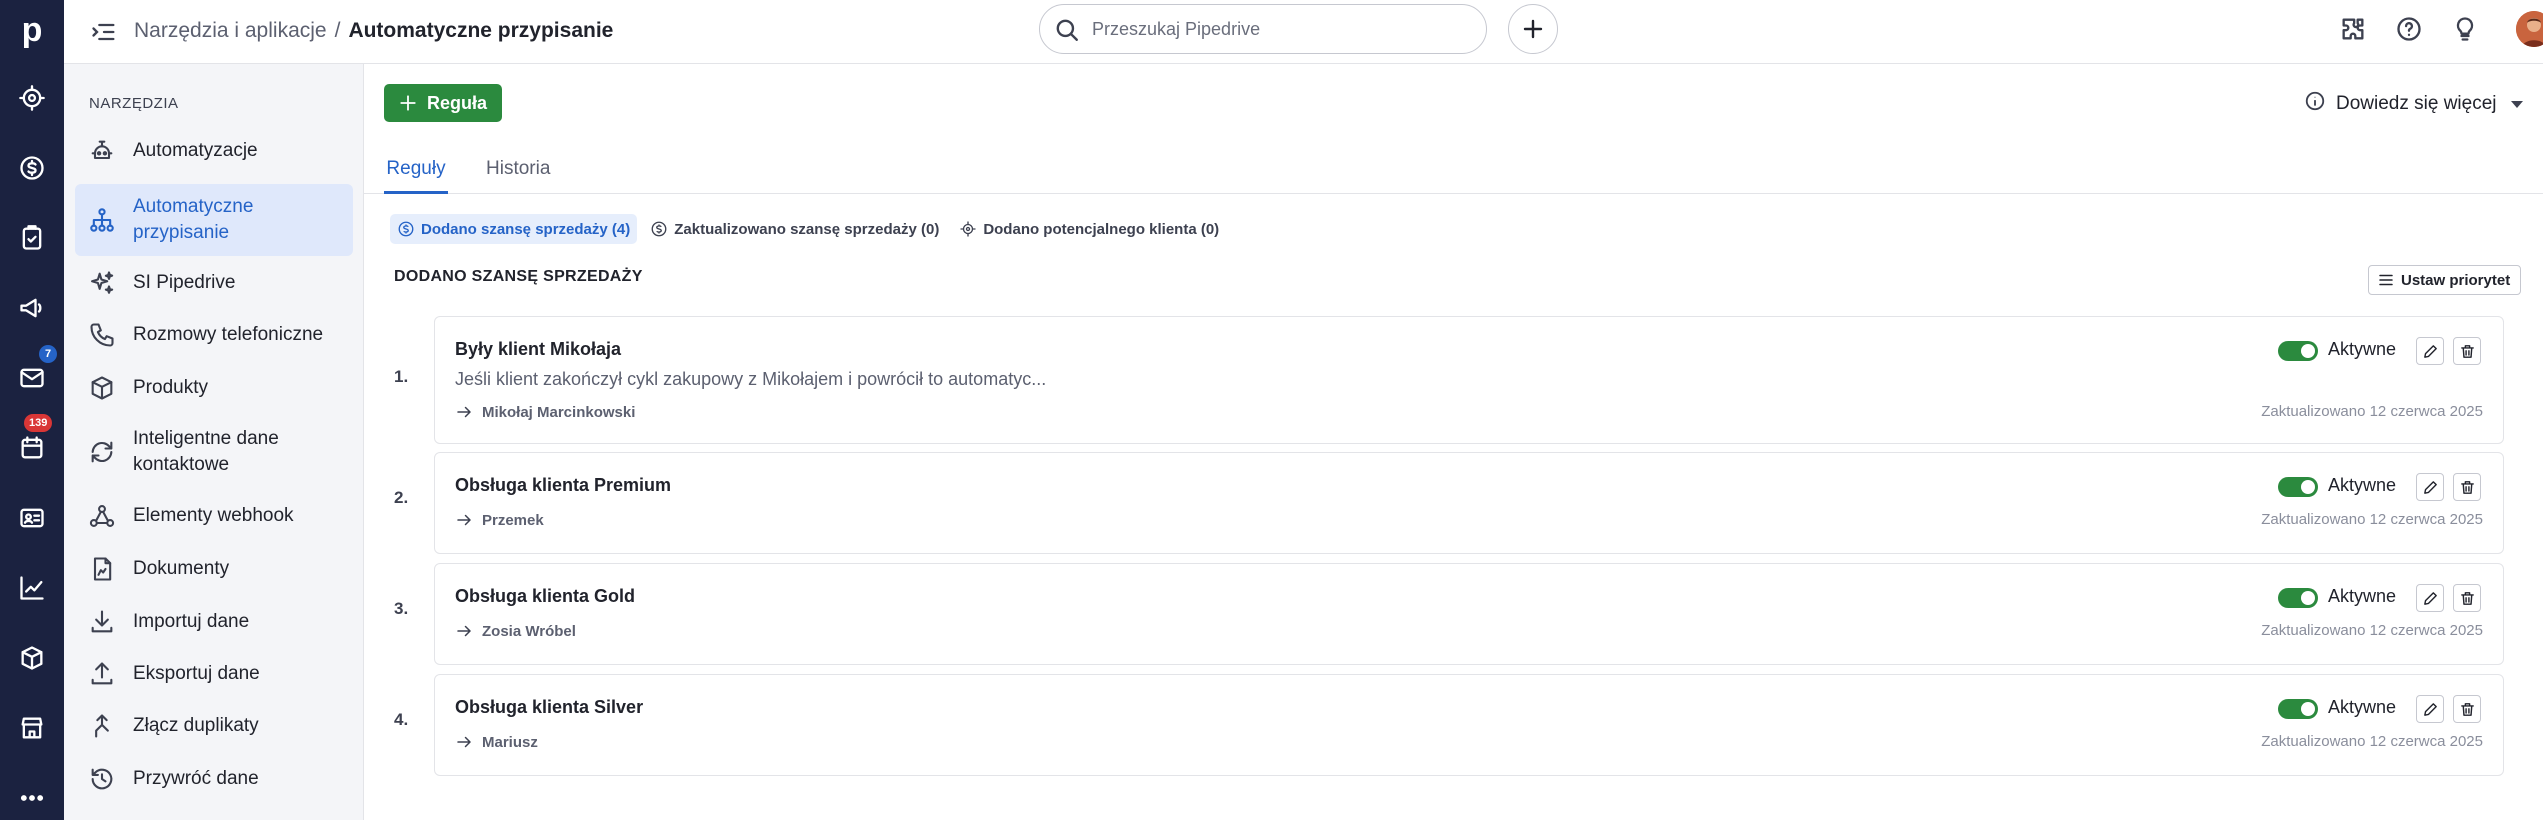  I want to click on contact-card-icon, so click(32, 518).